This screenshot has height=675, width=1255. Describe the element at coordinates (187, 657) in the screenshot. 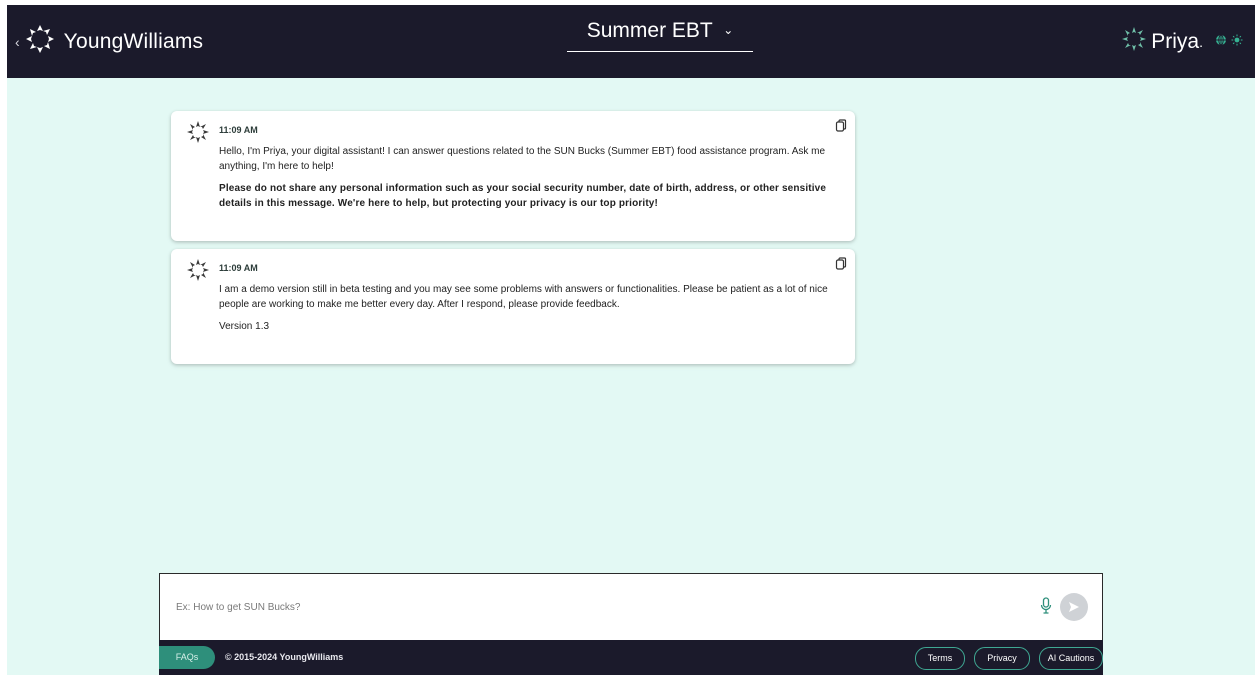

I see `faqs-button: FAQs` at that location.